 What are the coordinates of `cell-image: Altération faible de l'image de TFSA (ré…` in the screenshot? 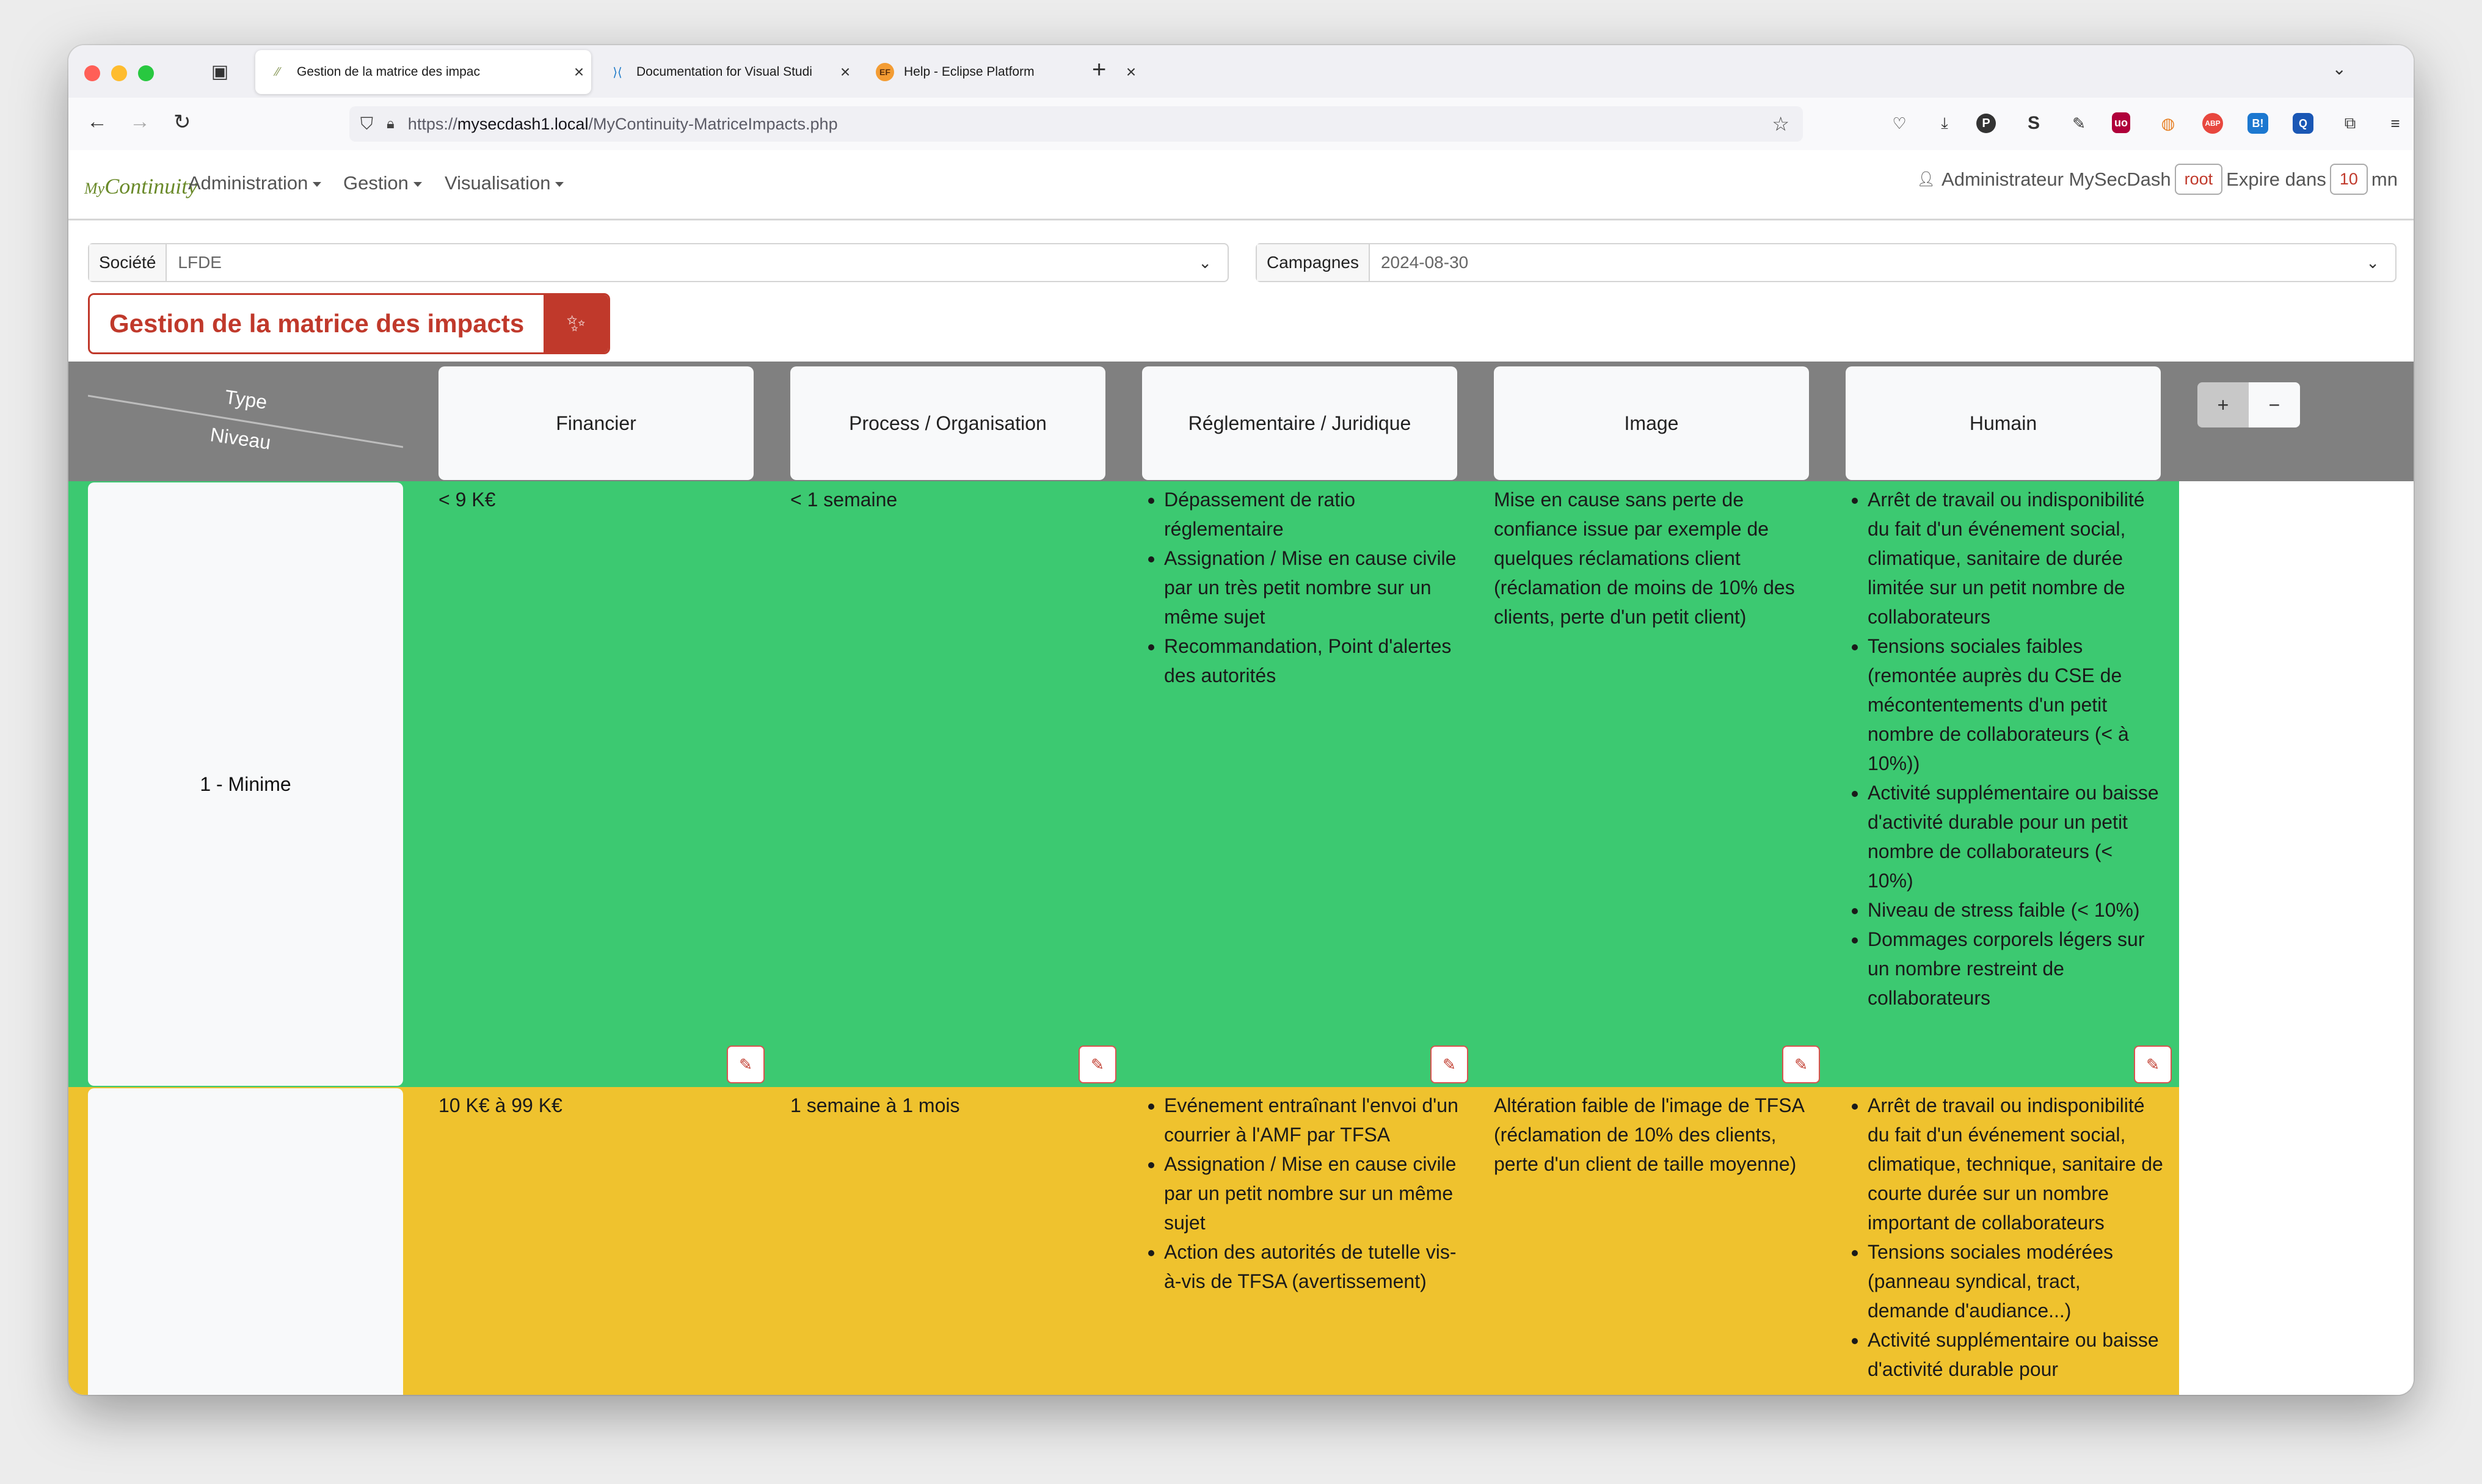 It's located at (1649, 1134).